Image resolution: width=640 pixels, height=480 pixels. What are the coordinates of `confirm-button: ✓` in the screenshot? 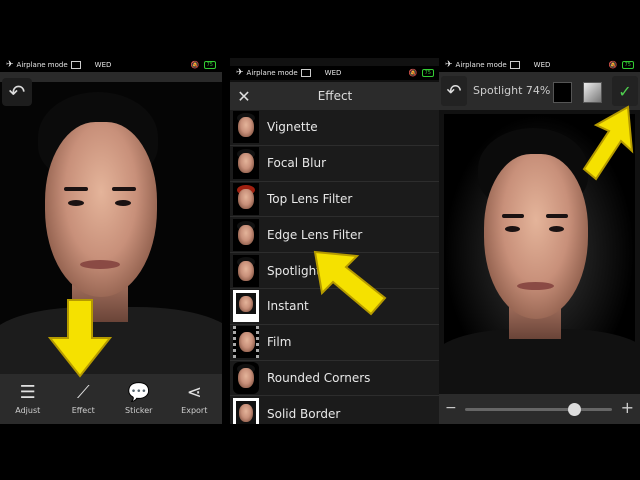 It's located at (625, 91).